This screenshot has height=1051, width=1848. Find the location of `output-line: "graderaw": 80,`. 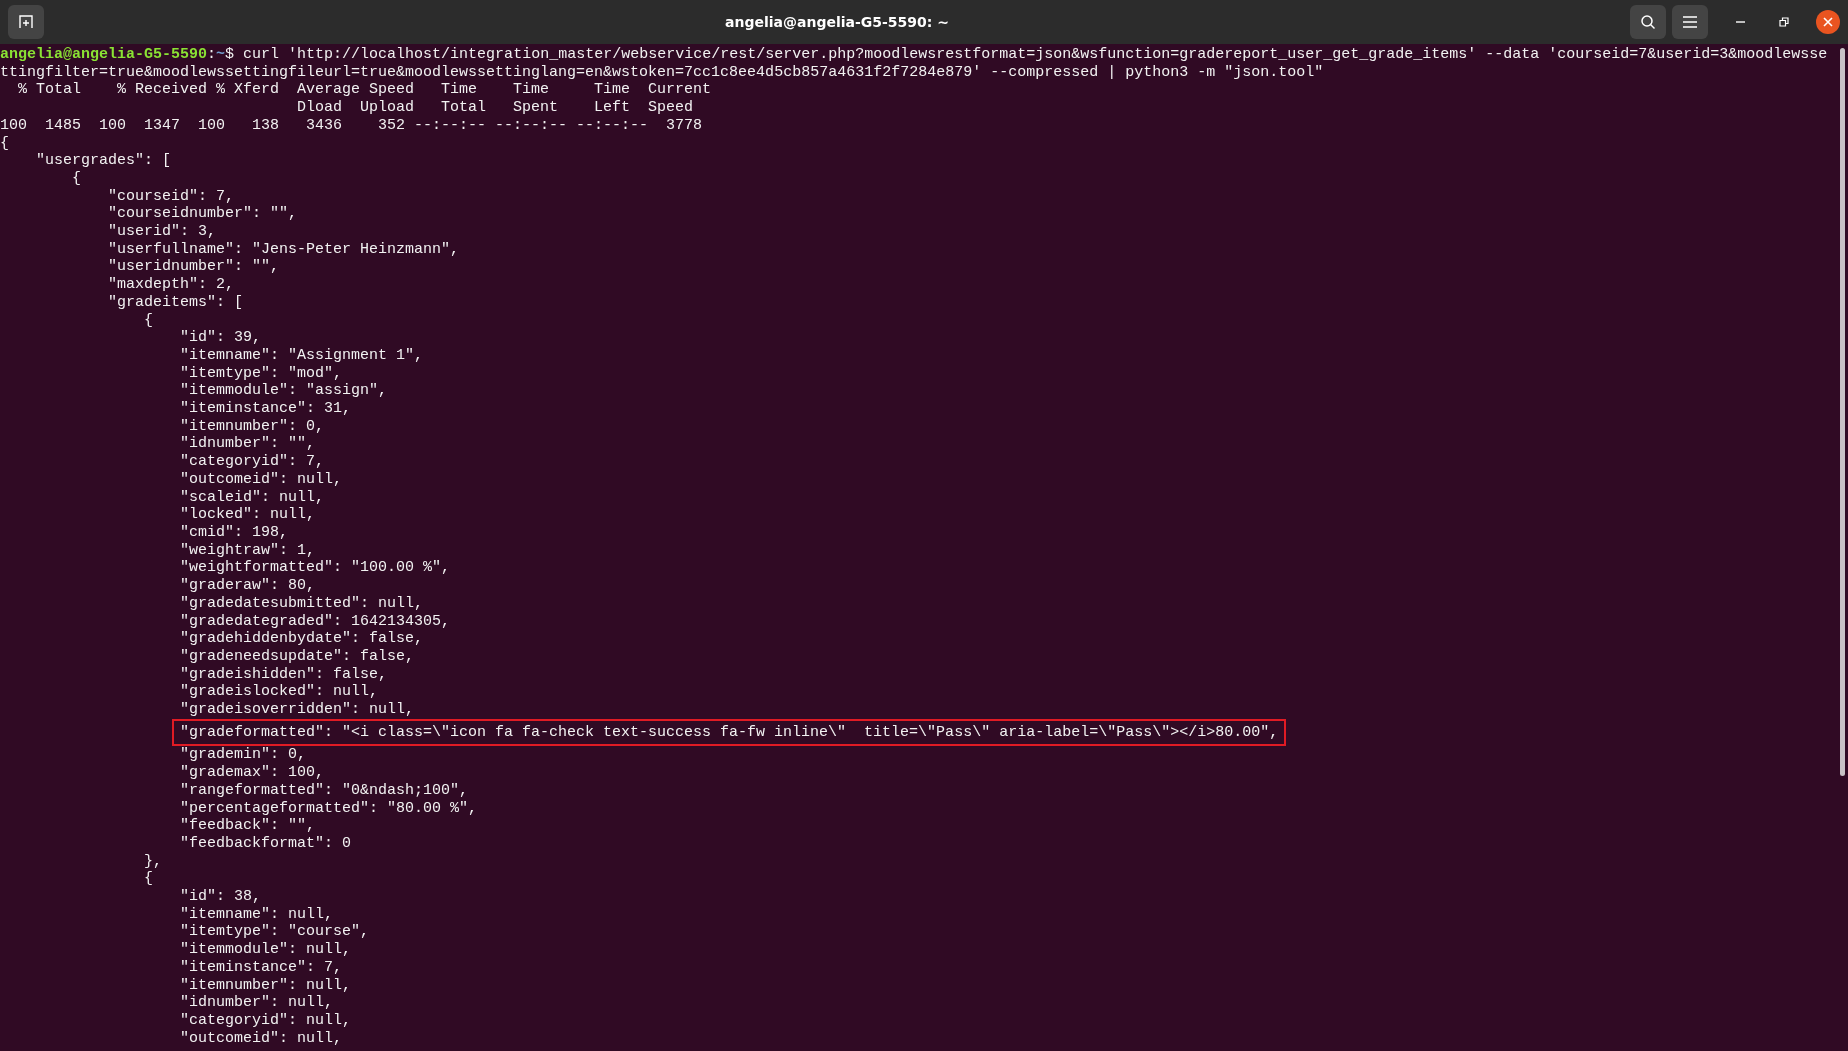

output-line: "graderaw": 80, is located at coordinates (247, 586).